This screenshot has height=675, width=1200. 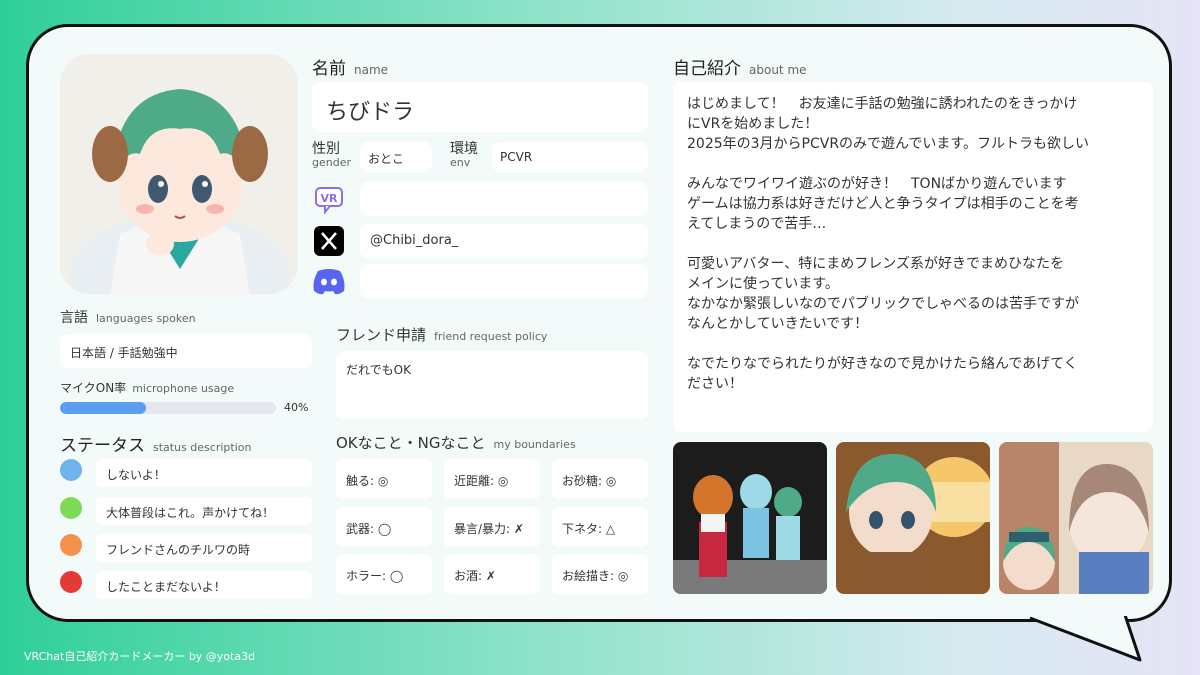 What do you see at coordinates (350, 69) in the screenshot?
I see `name-label: 名前 name` at bounding box center [350, 69].